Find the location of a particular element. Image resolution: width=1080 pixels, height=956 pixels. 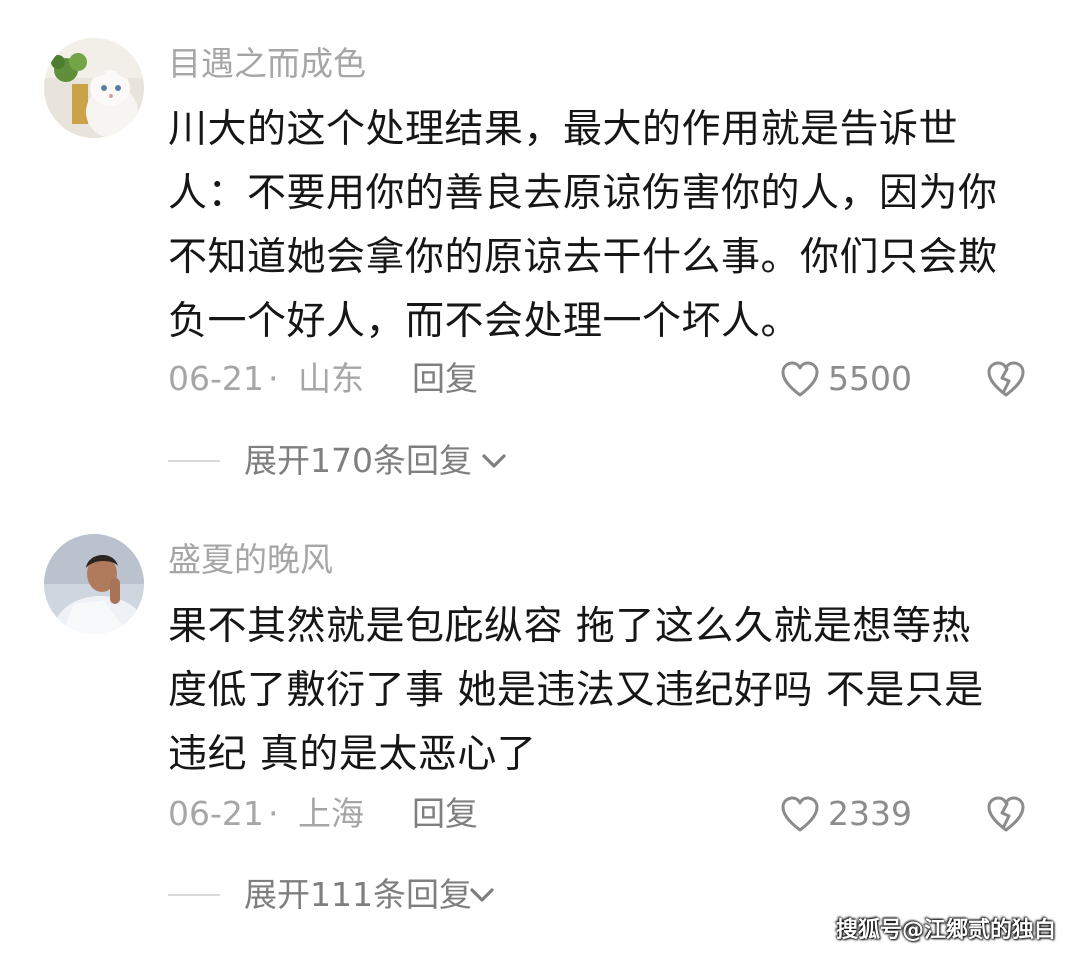

comment-location: 上海 is located at coordinates (331, 813).